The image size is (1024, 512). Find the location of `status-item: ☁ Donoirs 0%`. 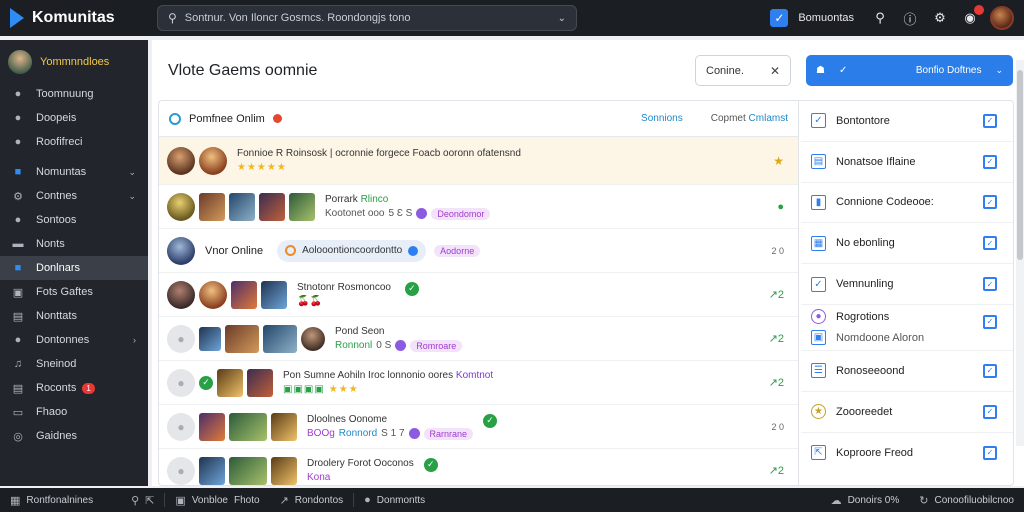

status-item: ☁ Donoirs 0% is located at coordinates (865, 500).